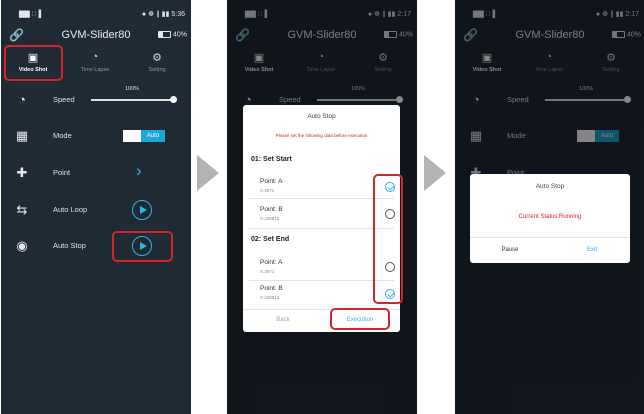 This screenshot has width=644, height=414. Describe the element at coordinates (157, 70) in the screenshot. I see `tab-label: Setting` at that location.